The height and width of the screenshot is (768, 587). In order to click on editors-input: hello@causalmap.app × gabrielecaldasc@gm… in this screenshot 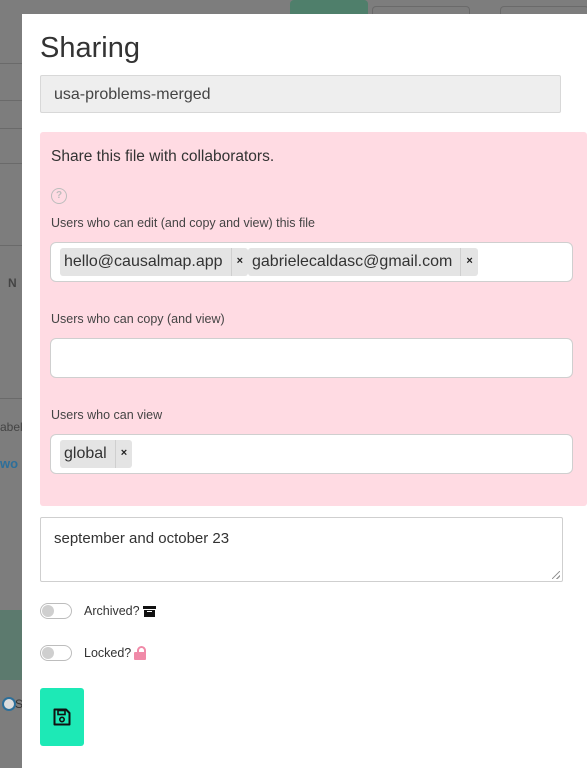, I will do `click(311, 262)`.